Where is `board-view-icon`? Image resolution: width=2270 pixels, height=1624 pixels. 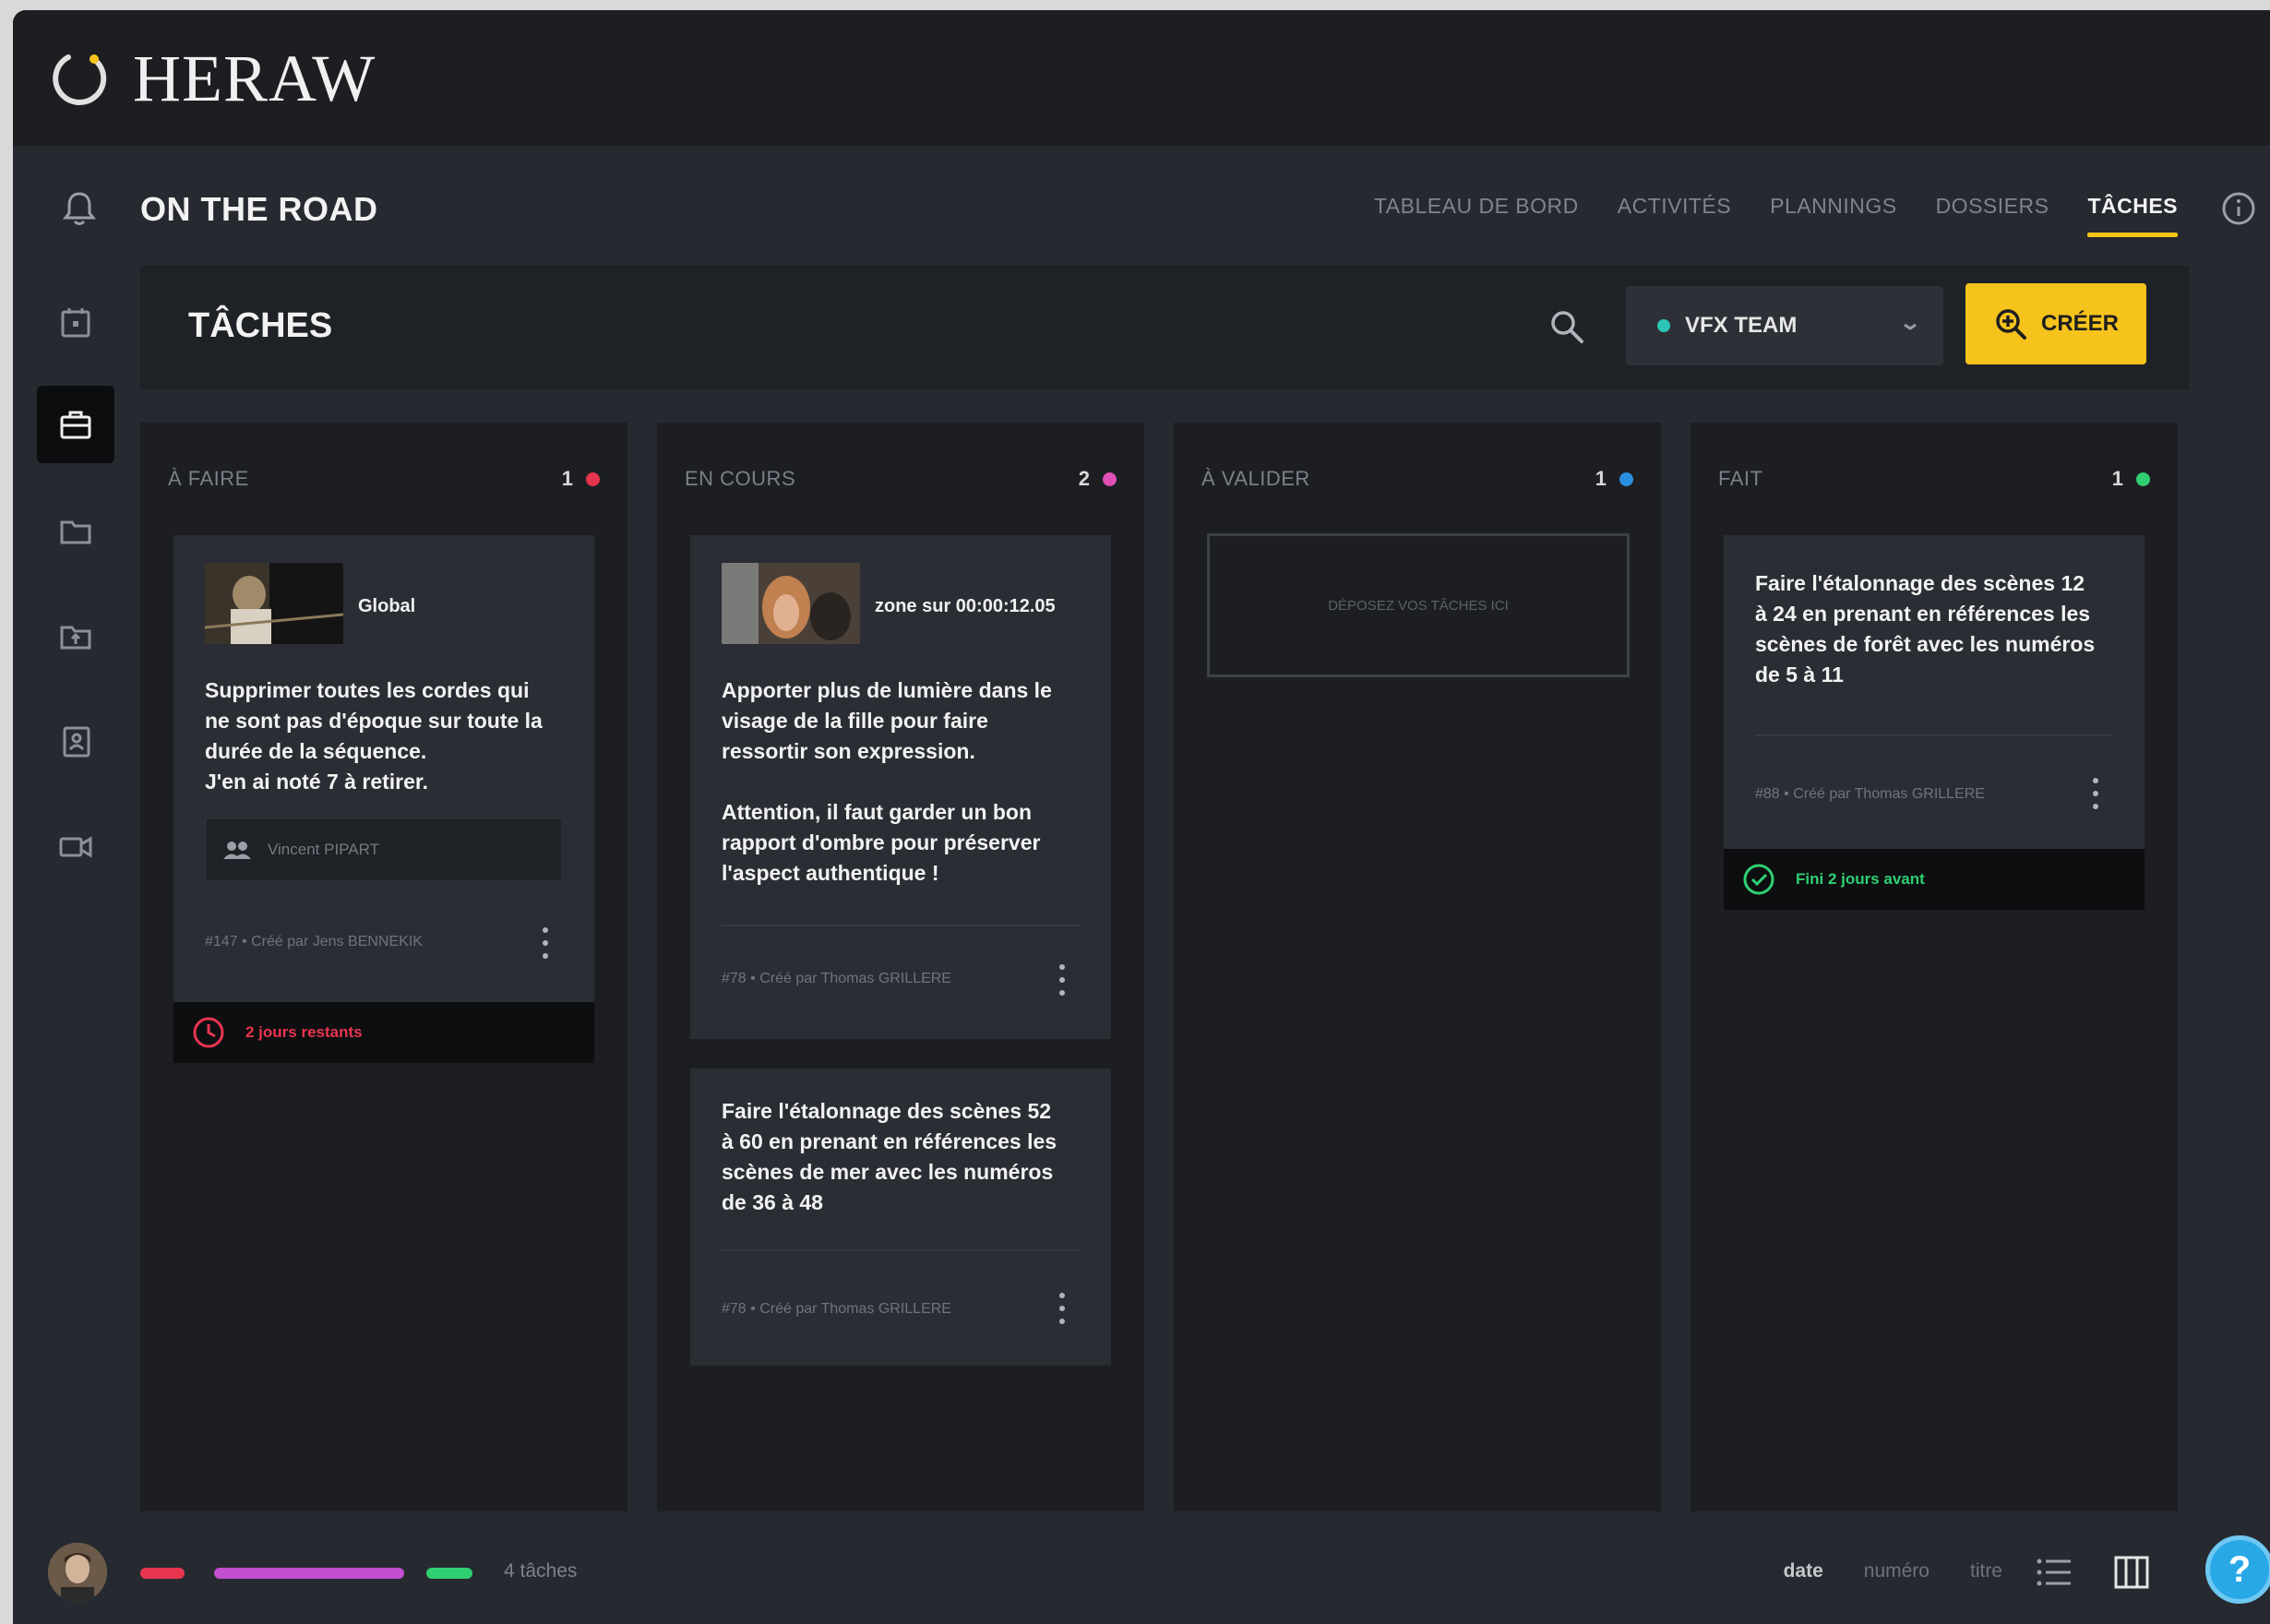
board-view-icon is located at coordinates (2131, 1572).